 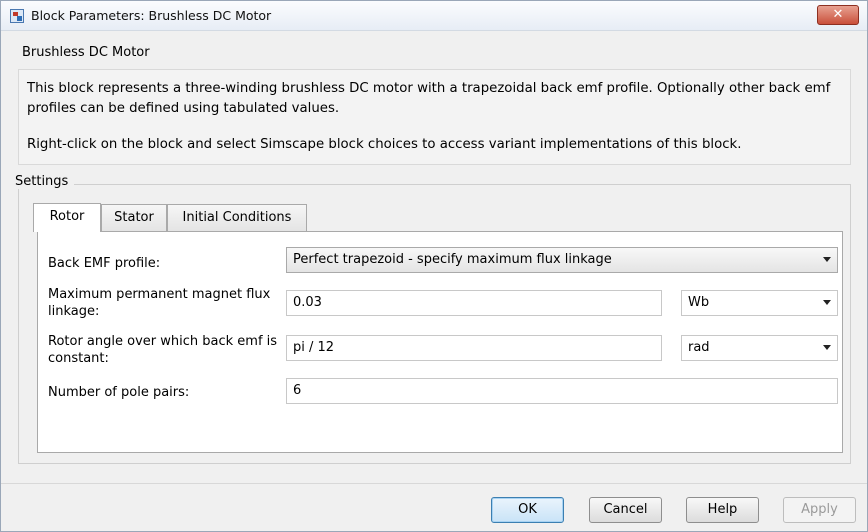 What do you see at coordinates (625, 510) in the screenshot?
I see `cancel-button: Cancel` at bounding box center [625, 510].